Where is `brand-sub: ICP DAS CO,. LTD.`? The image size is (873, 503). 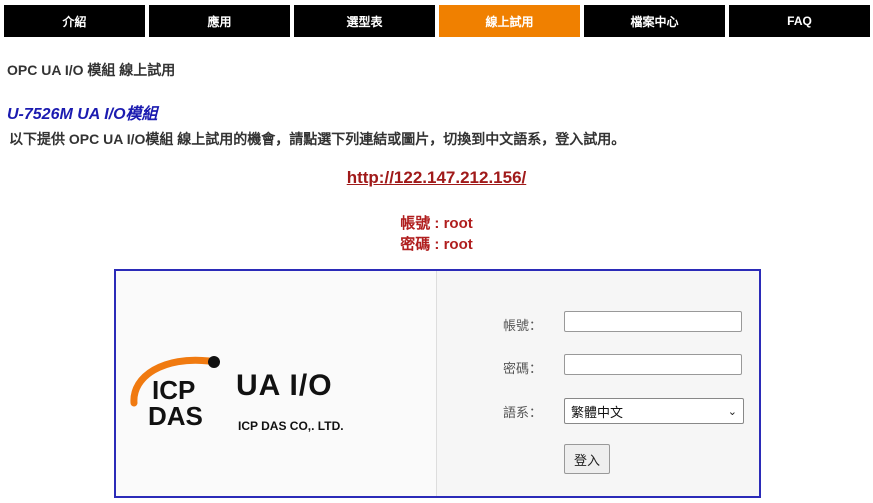 brand-sub: ICP DAS CO,. LTD. is located at coordinates (291, 426).